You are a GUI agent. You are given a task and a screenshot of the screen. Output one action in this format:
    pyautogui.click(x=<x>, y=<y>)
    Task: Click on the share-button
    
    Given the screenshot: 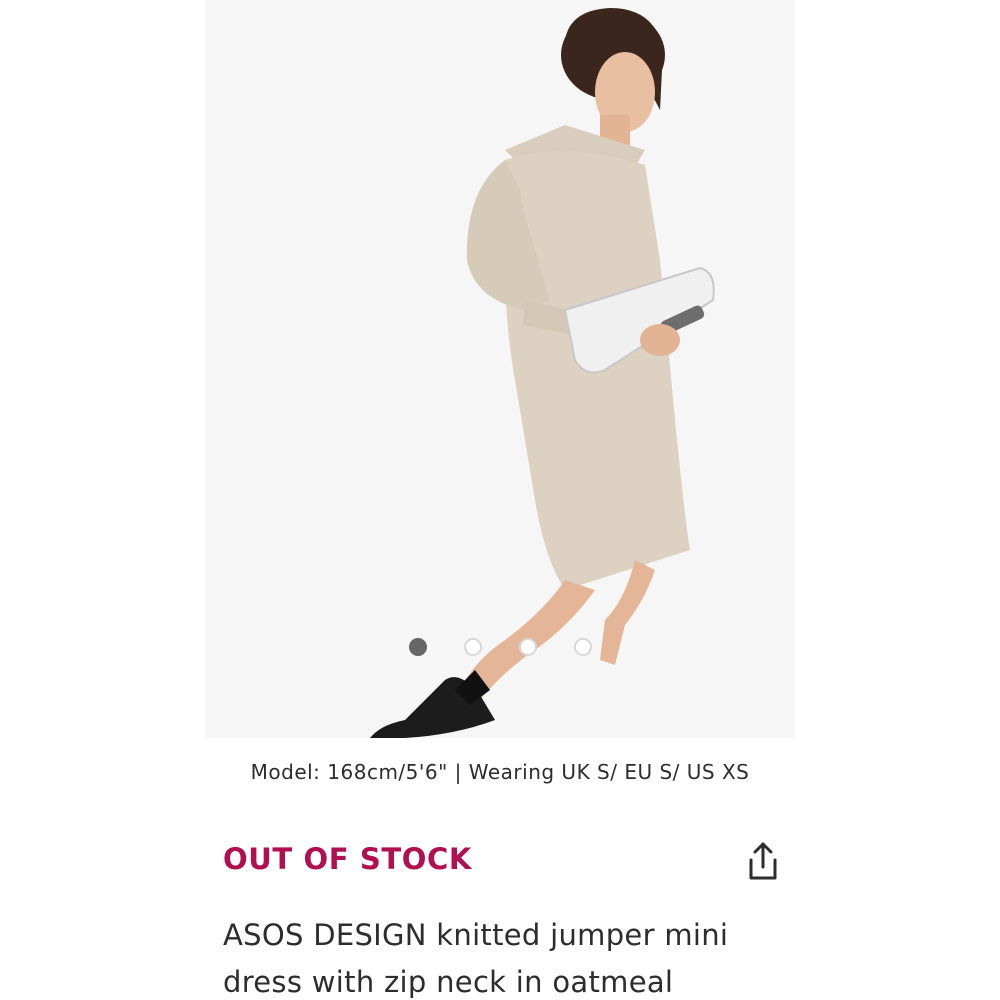 What is the action you would take?
    pyautogui.click(x=763, y=861)
    